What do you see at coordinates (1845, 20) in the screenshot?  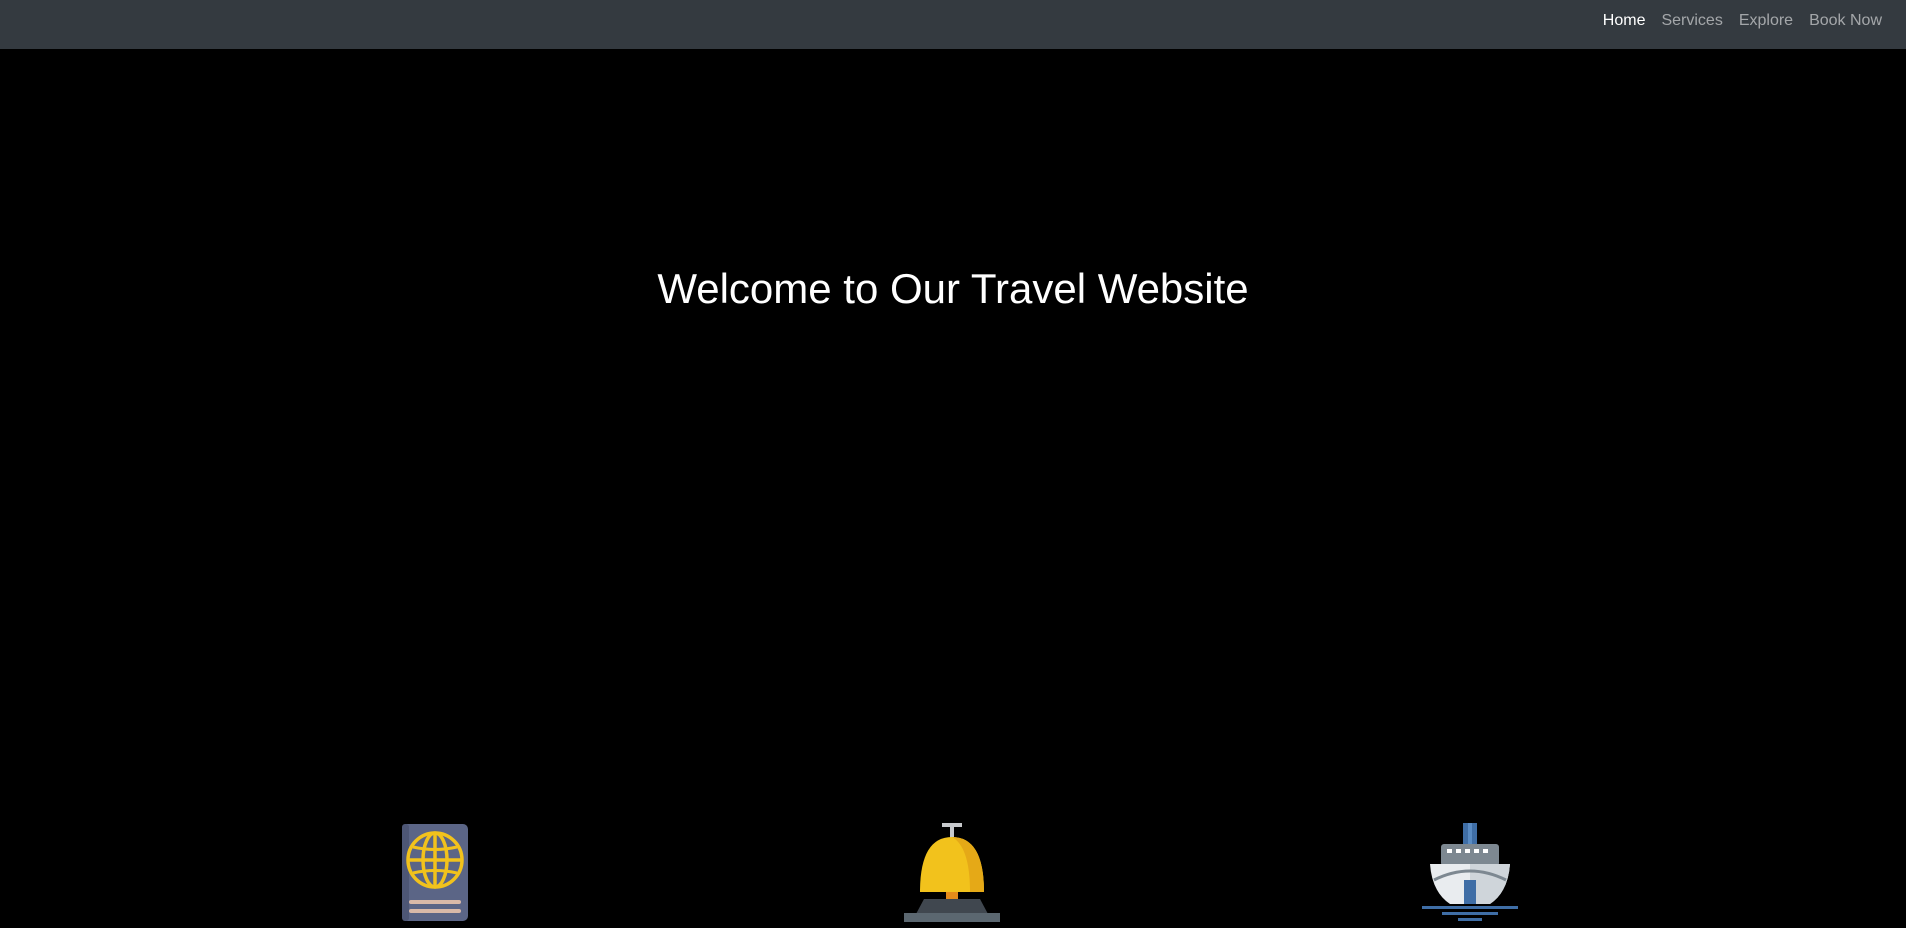 I see `nav-link-book-now: Book Now` at bounding box center [1845, 20].